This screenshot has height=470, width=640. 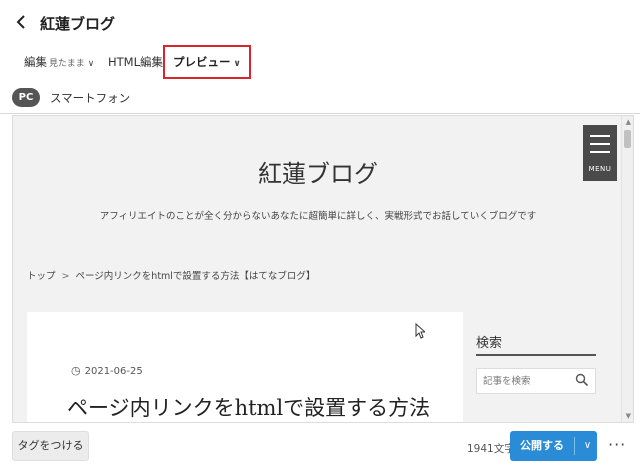 What do you see at coordinates (90, 98) in the screenshot?
I see `smartphone-view-button: スマートフォン` at bounding box center [90, 98].